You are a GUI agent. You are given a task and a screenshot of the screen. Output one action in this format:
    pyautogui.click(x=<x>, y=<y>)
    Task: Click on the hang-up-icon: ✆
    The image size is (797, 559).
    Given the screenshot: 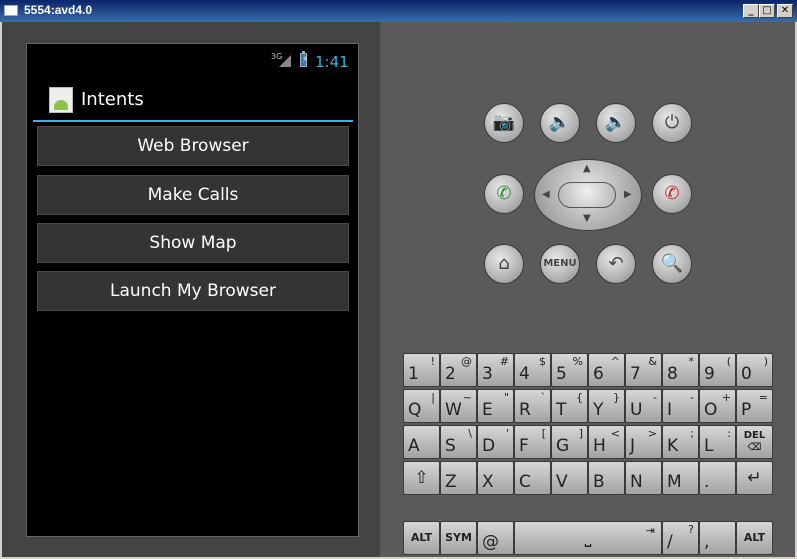 What is the action you would take?
    pyautogui.click(x=672, y=193)
    